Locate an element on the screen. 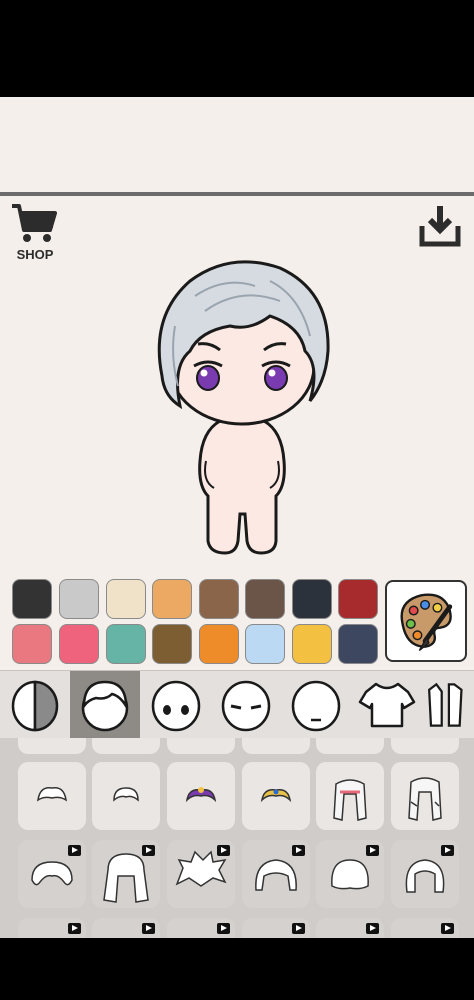 Image resolution: width=474 pixels, height=1000 pixels. item-braid-black is located at coordinates (425, 796).